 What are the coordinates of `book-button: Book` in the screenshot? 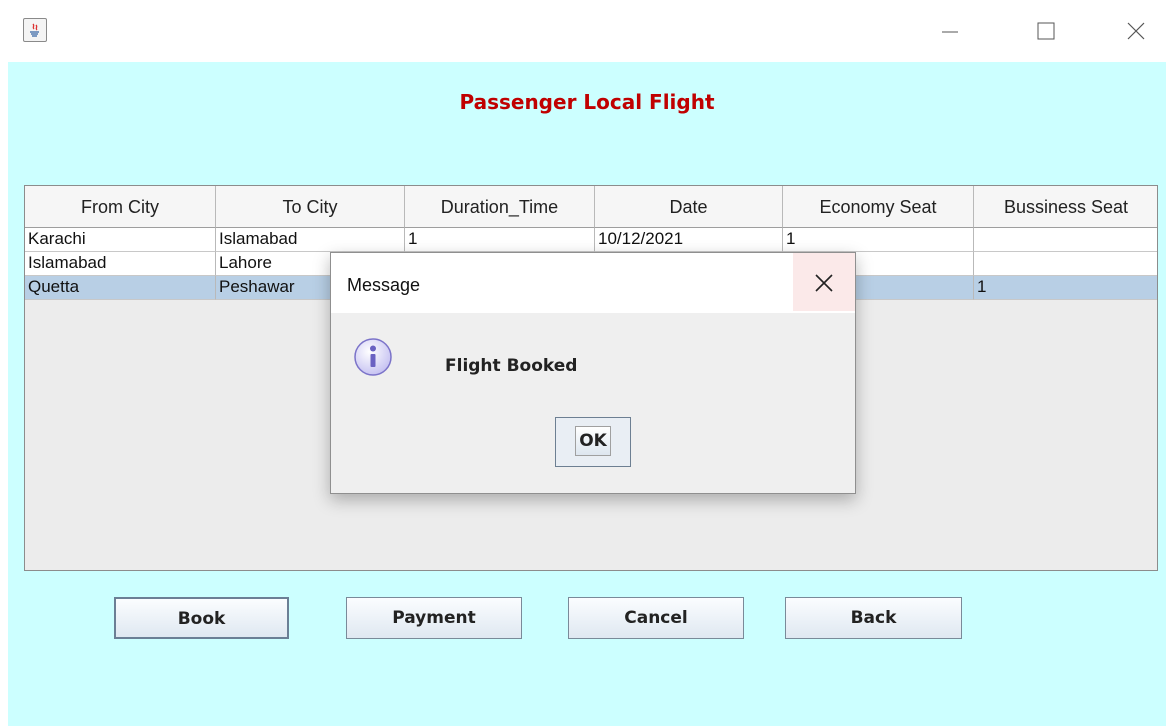 It's located at (201, 618).